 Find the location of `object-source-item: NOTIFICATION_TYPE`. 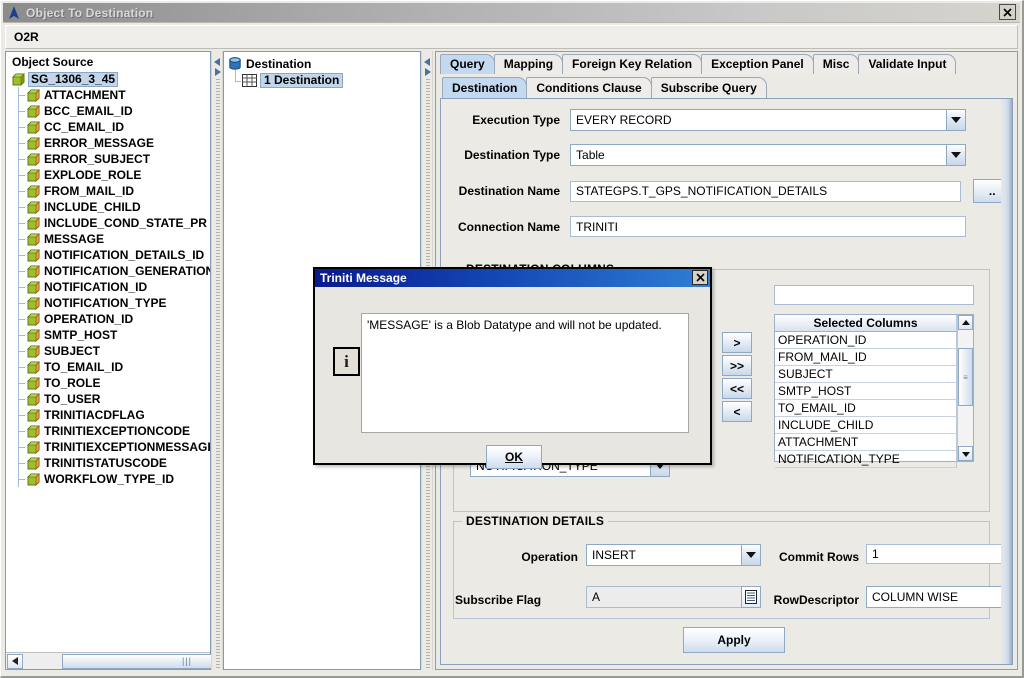

object-source-item: NOTIFICATION_TYPE is located at coordinates (109, 303).